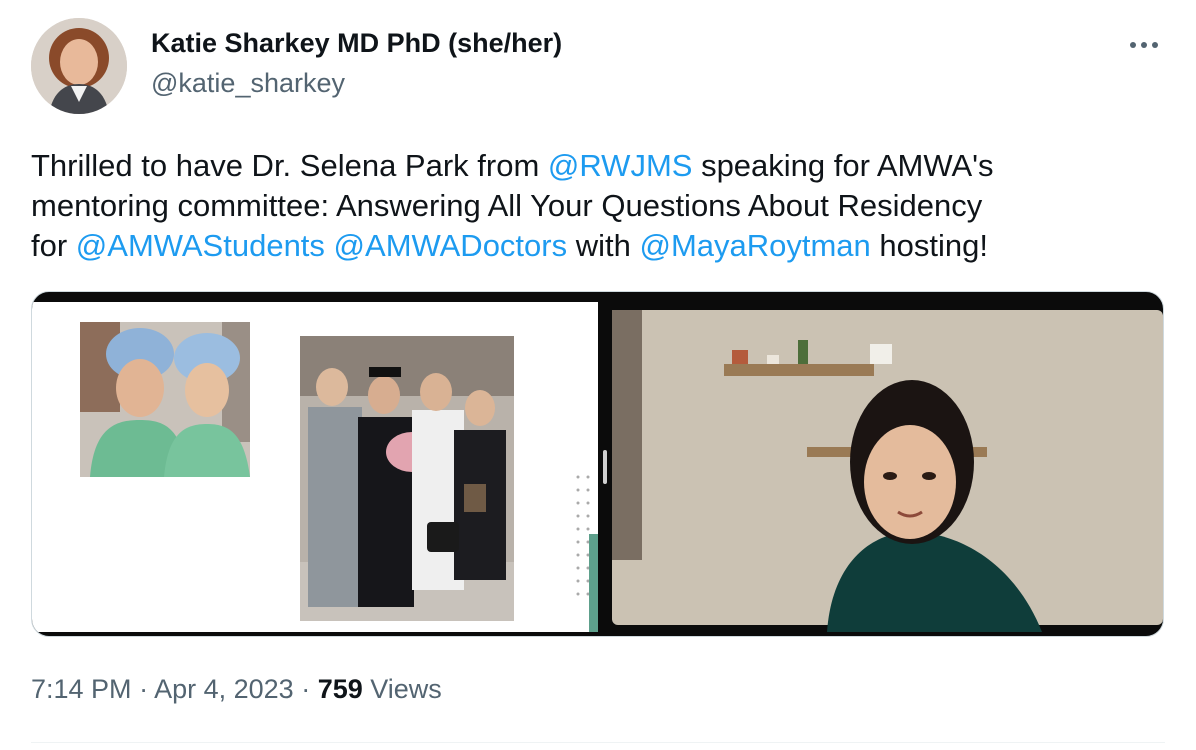 The image size is (1196, 750). I want to click on mention-amwadoctors: @AMWADoctors, so click(451, 245).